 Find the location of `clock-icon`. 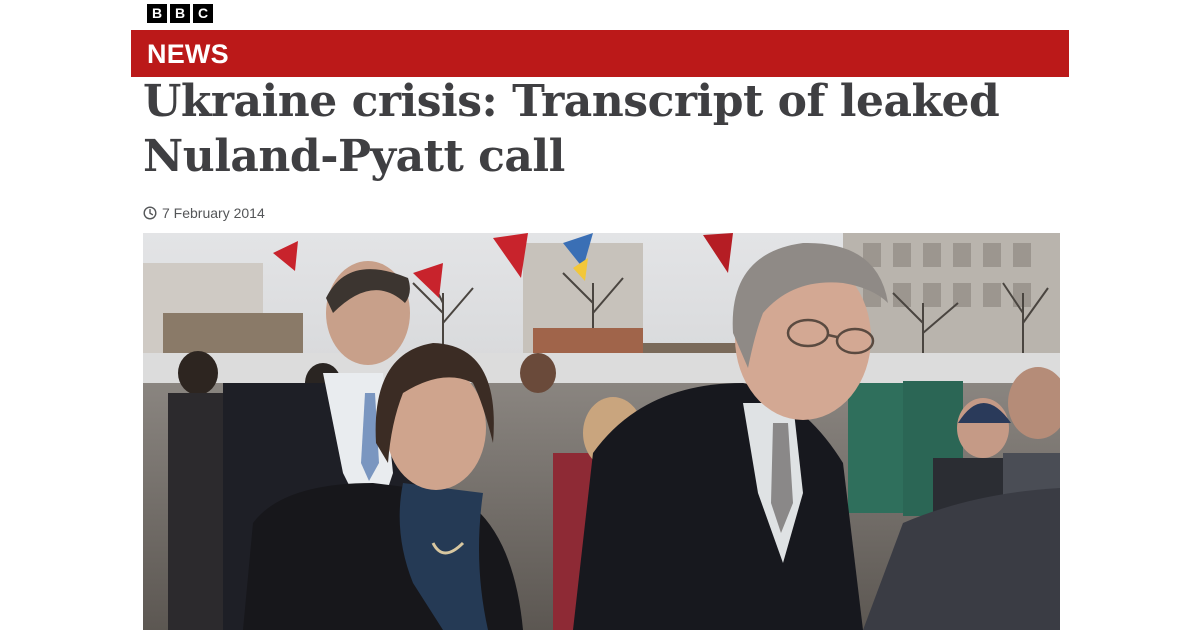

clock-icon is located at coordinates (150, 213).